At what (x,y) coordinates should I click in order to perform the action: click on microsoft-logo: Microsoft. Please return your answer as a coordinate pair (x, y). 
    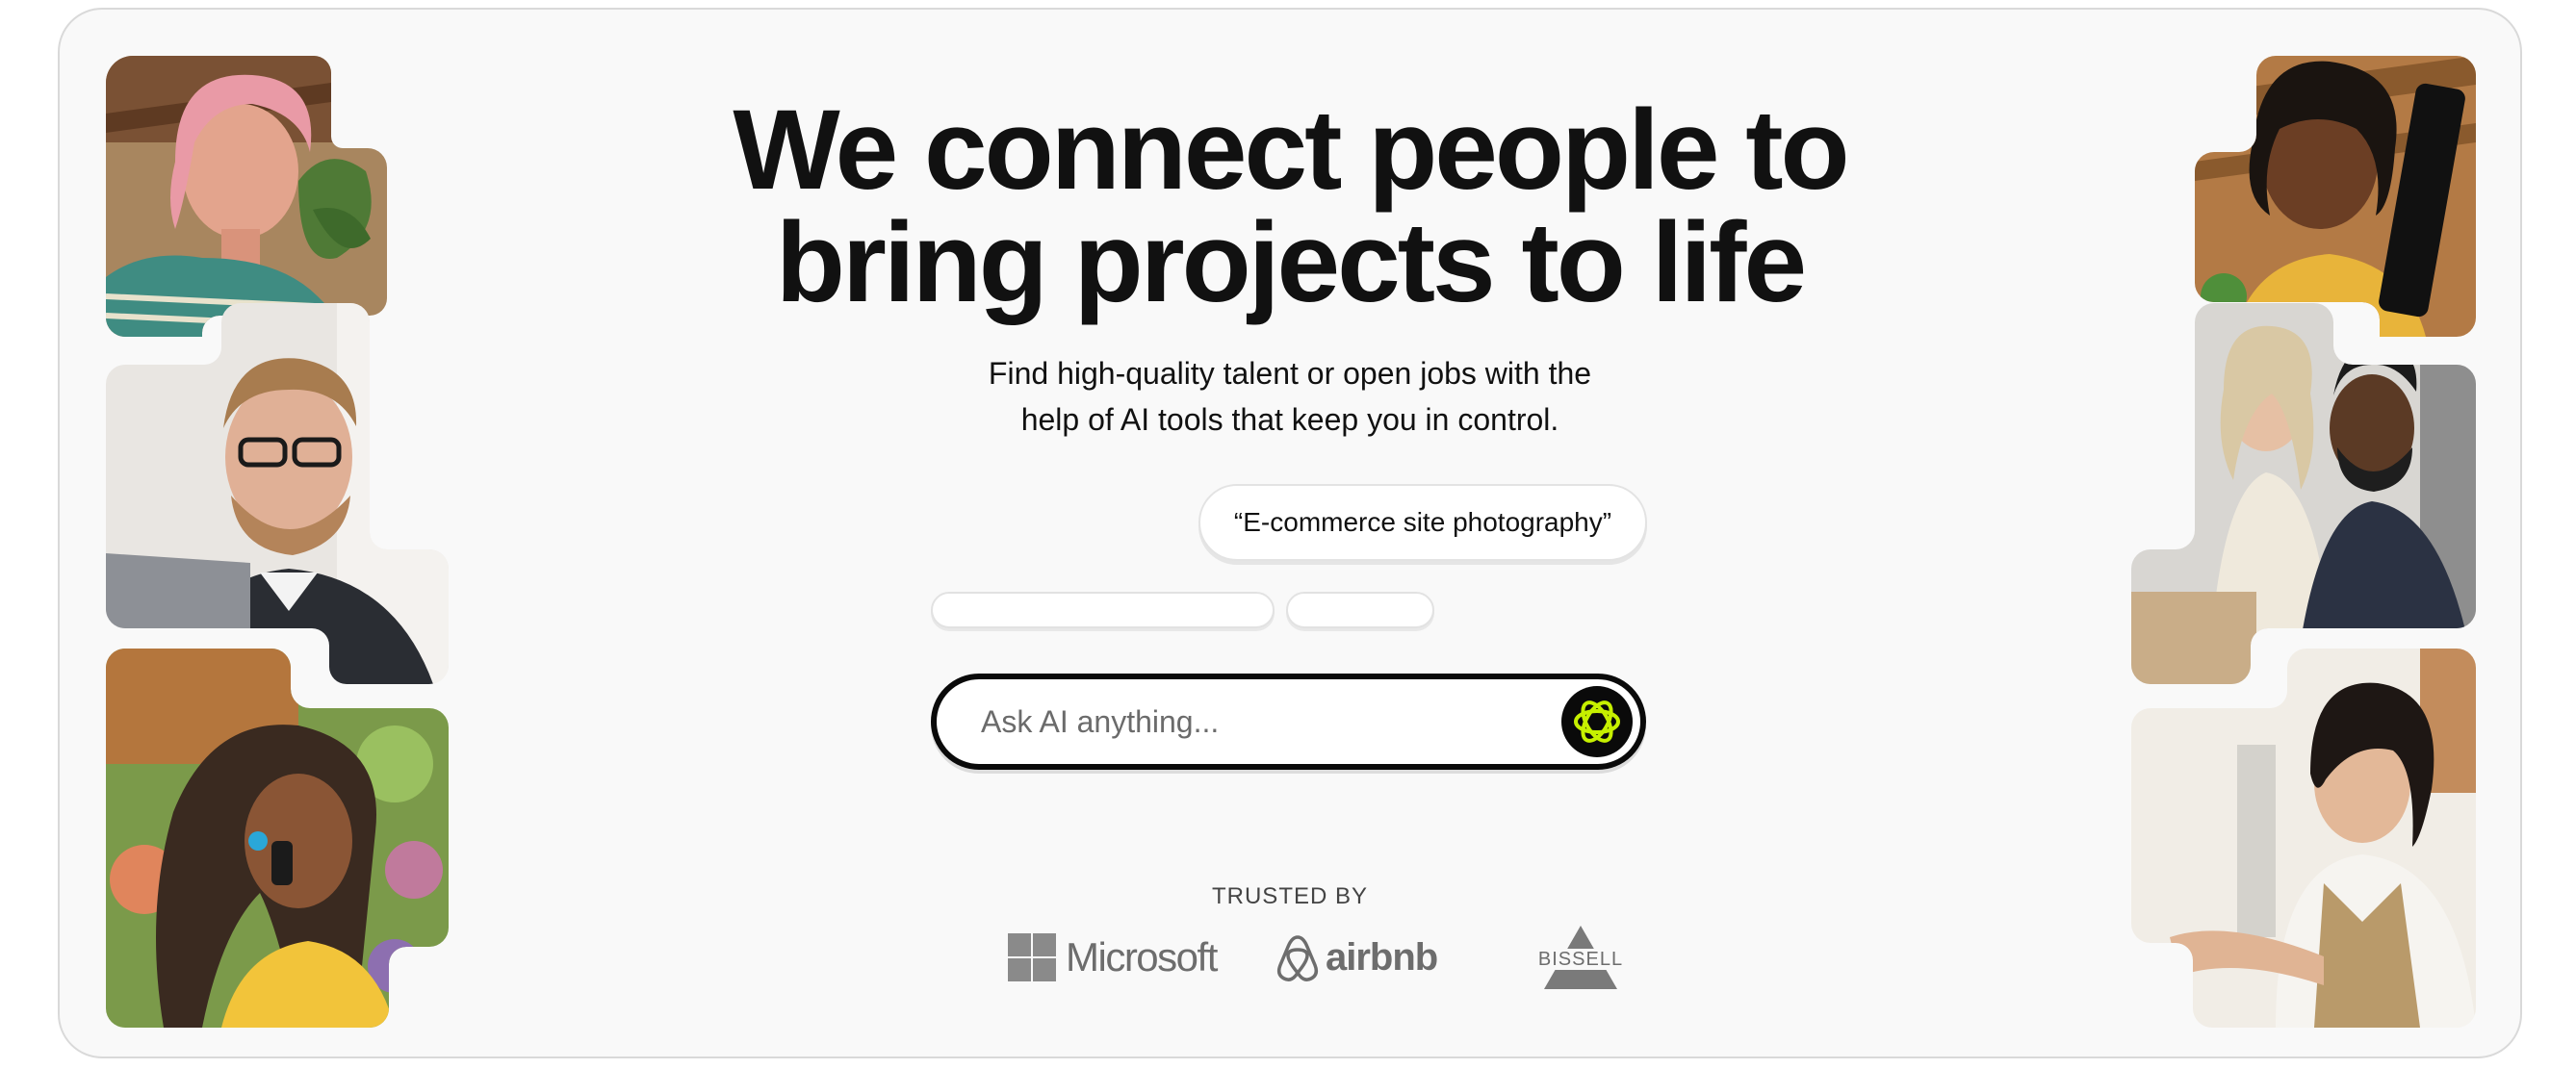
    Looking at the image, I should click on (1113, 957).